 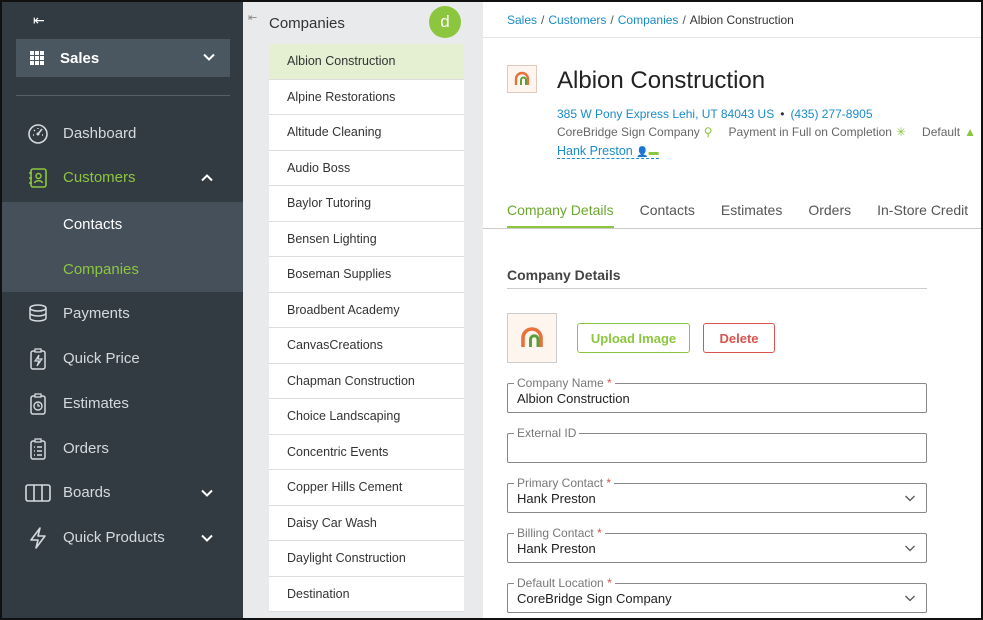 What do you see at coordinates (366, 381) in the screenshot?
I see `list-item: Chapman Construction` at bounding box center [366, 381].